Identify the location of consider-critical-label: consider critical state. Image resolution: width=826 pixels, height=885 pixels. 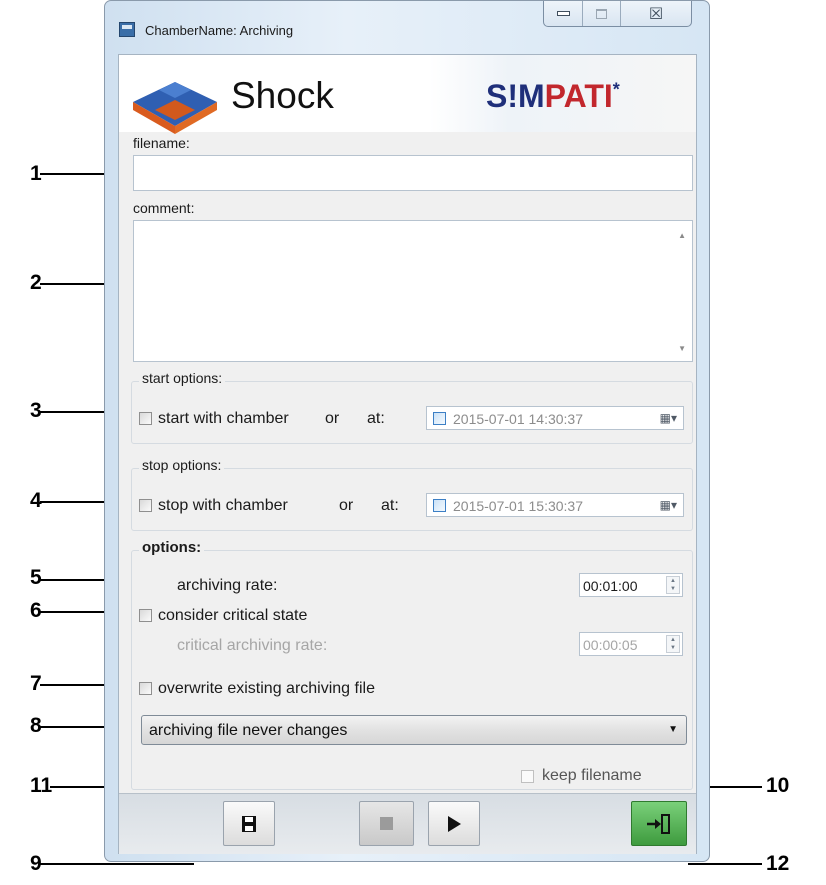
(233, 615).